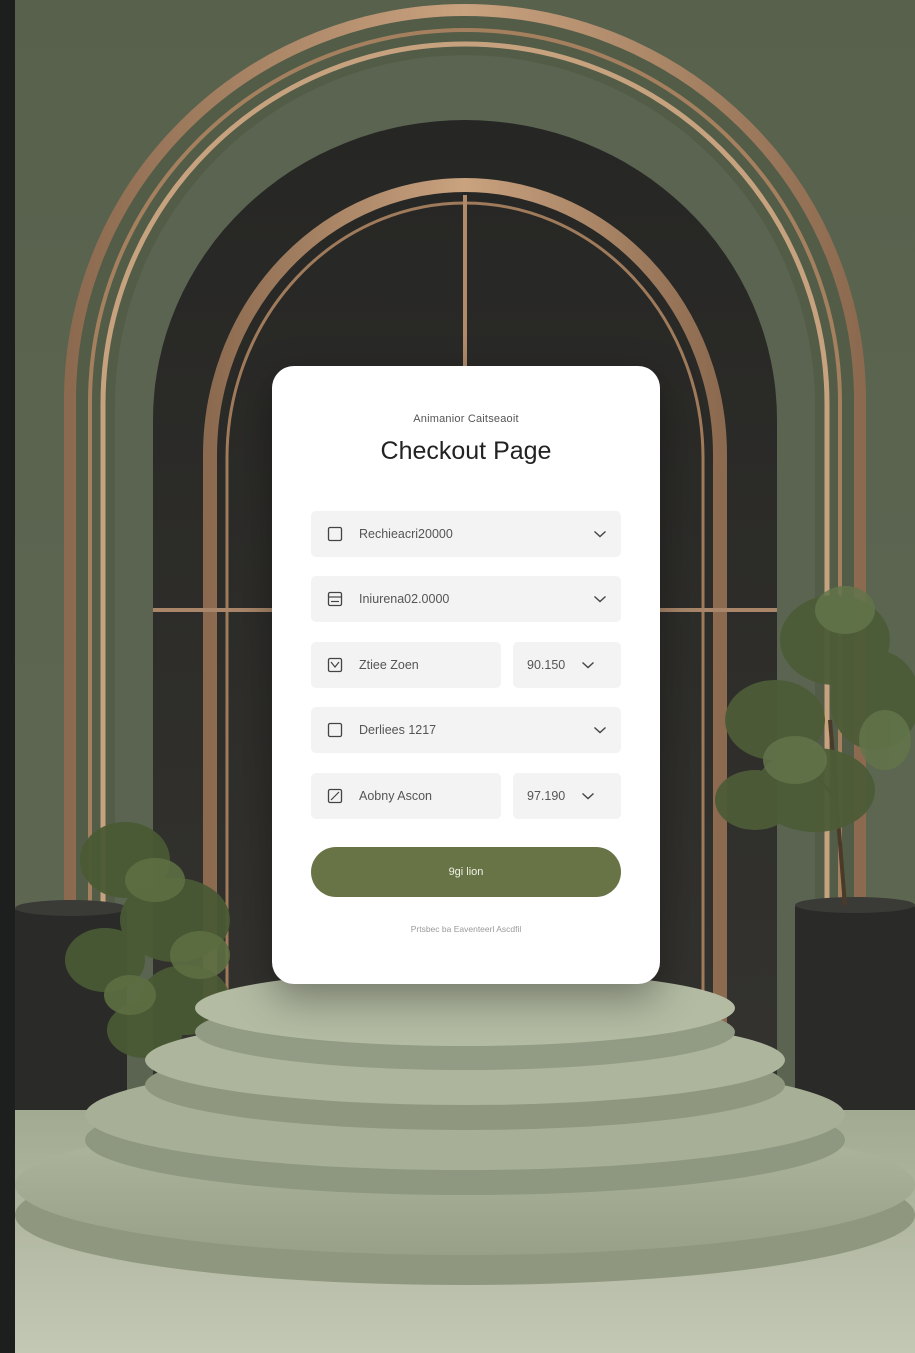  I want to click on amount-value-5: 97.190, so click(546, 796).